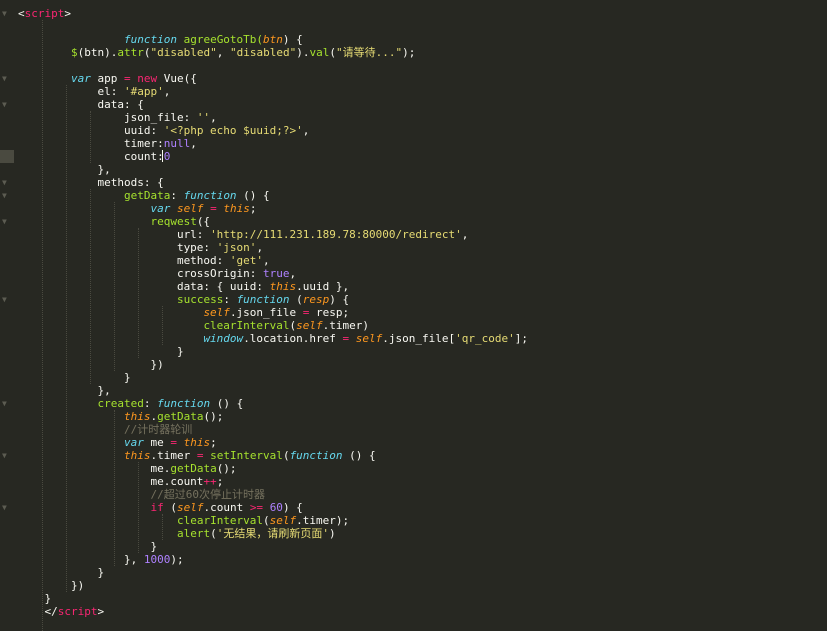 This screenshot has width=827, height=631. I want to click on code-line: timer:null,, so click(107, 143).